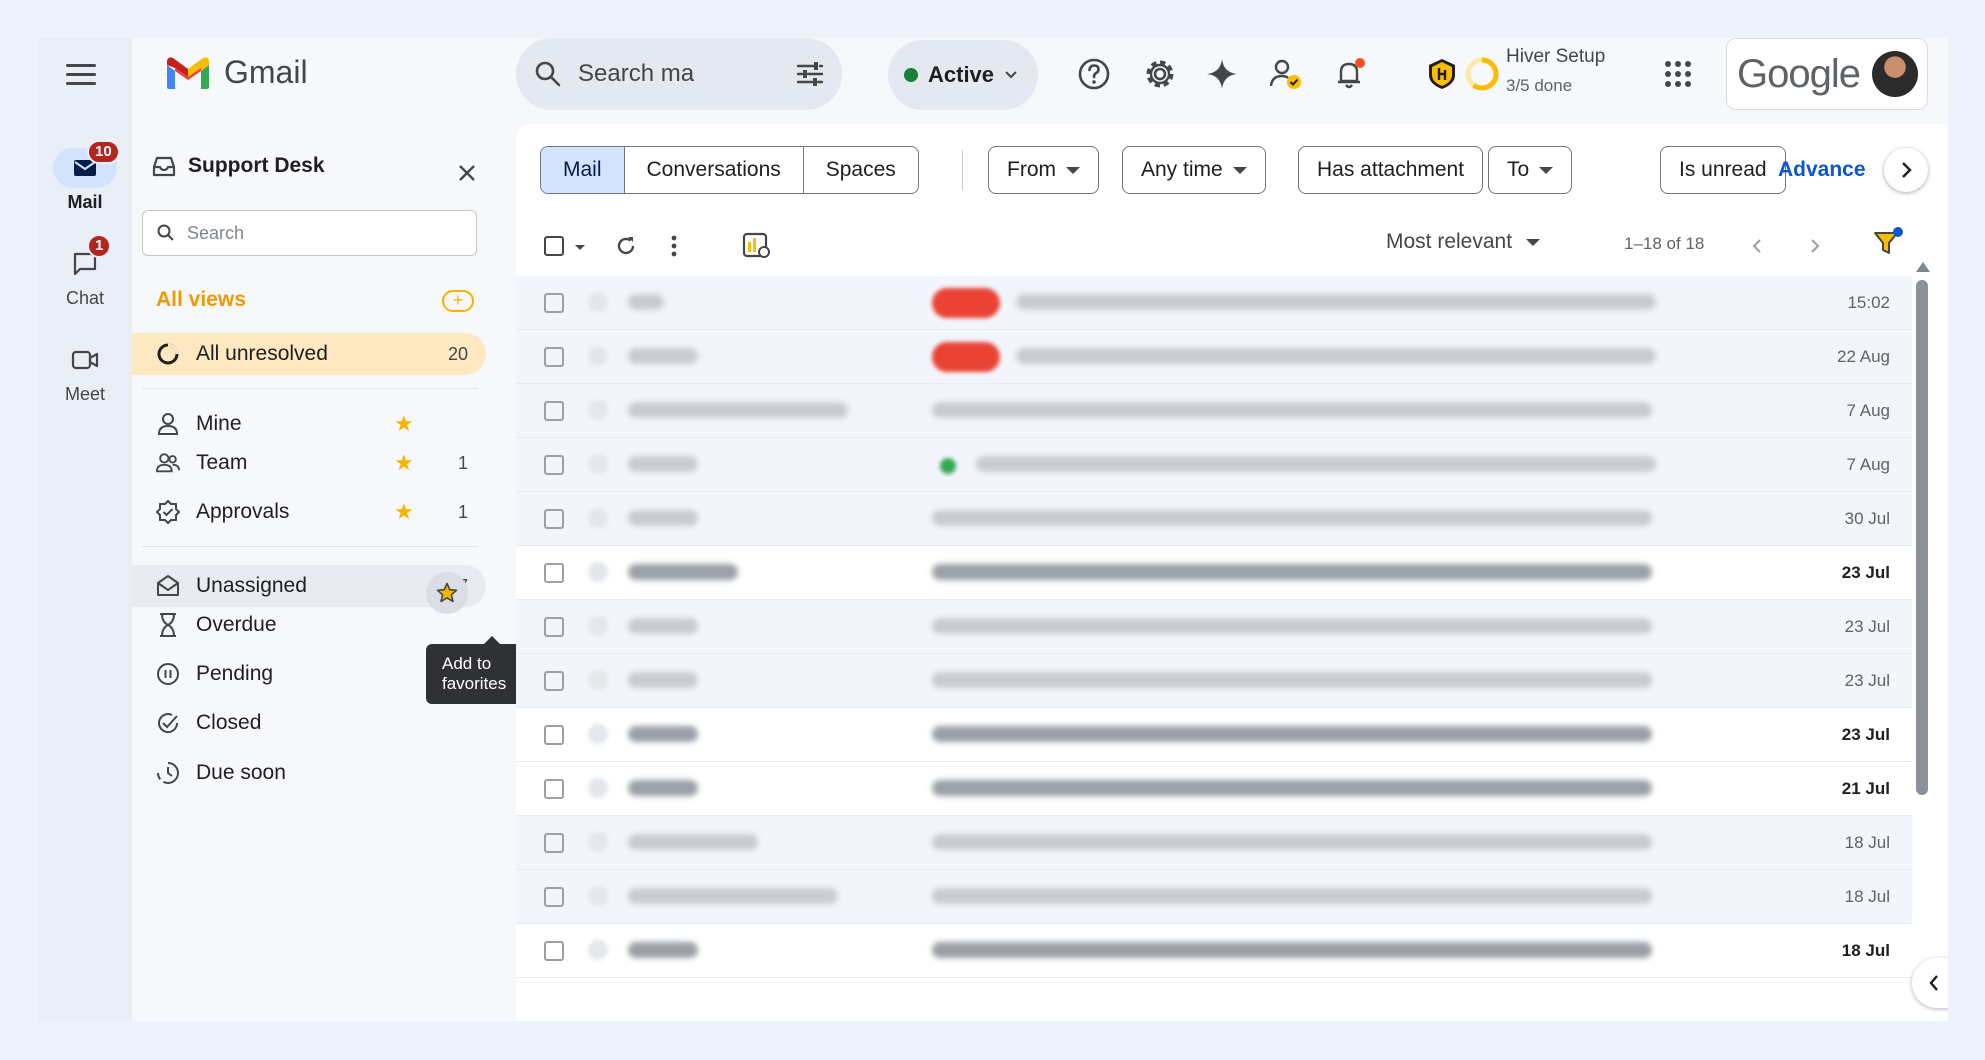 The image size is (1985, 1060). What do you see at coordinates (1222, 74) in the screenshot?
I see `gemini-sparkle-icon` at bounding box center [1222, 74].